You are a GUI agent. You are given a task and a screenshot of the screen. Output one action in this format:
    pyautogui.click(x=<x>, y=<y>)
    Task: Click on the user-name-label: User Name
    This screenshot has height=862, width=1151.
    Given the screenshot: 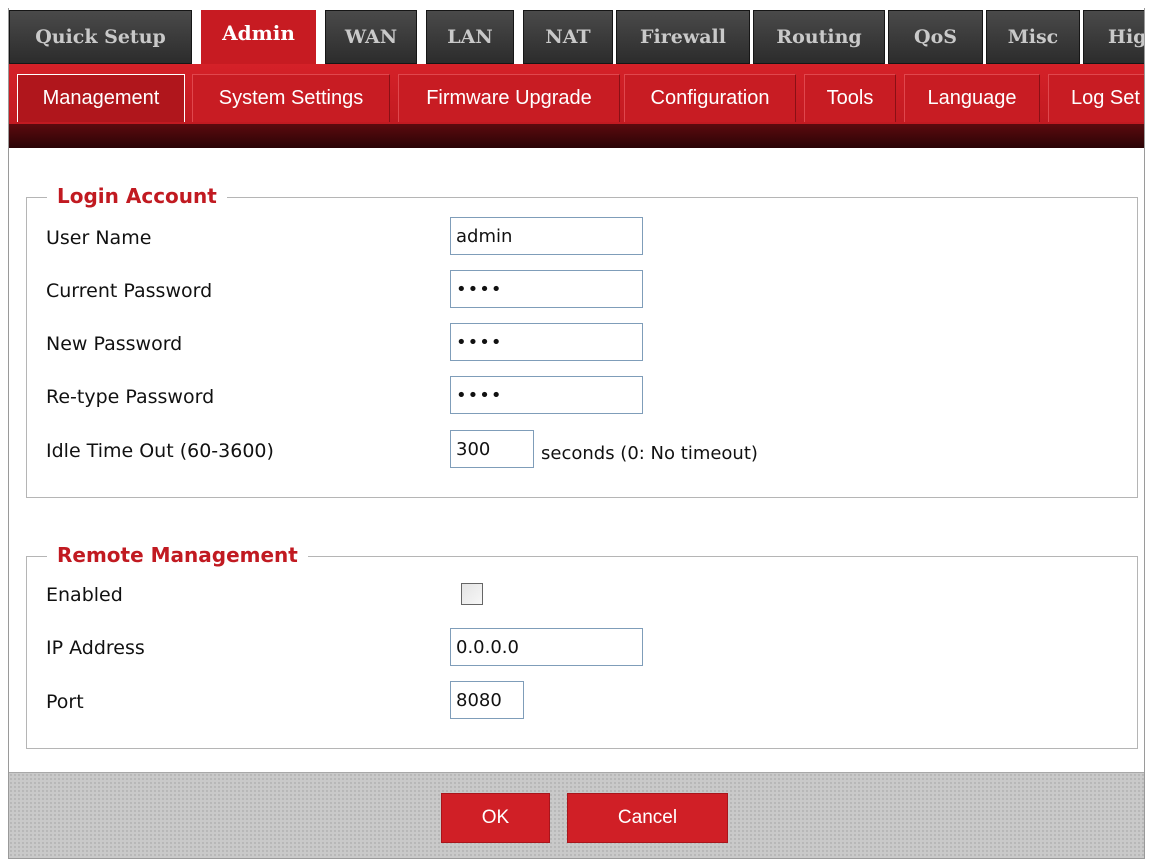 What is the action you would take?
    pyautogui.click(x=99, y=238)
    